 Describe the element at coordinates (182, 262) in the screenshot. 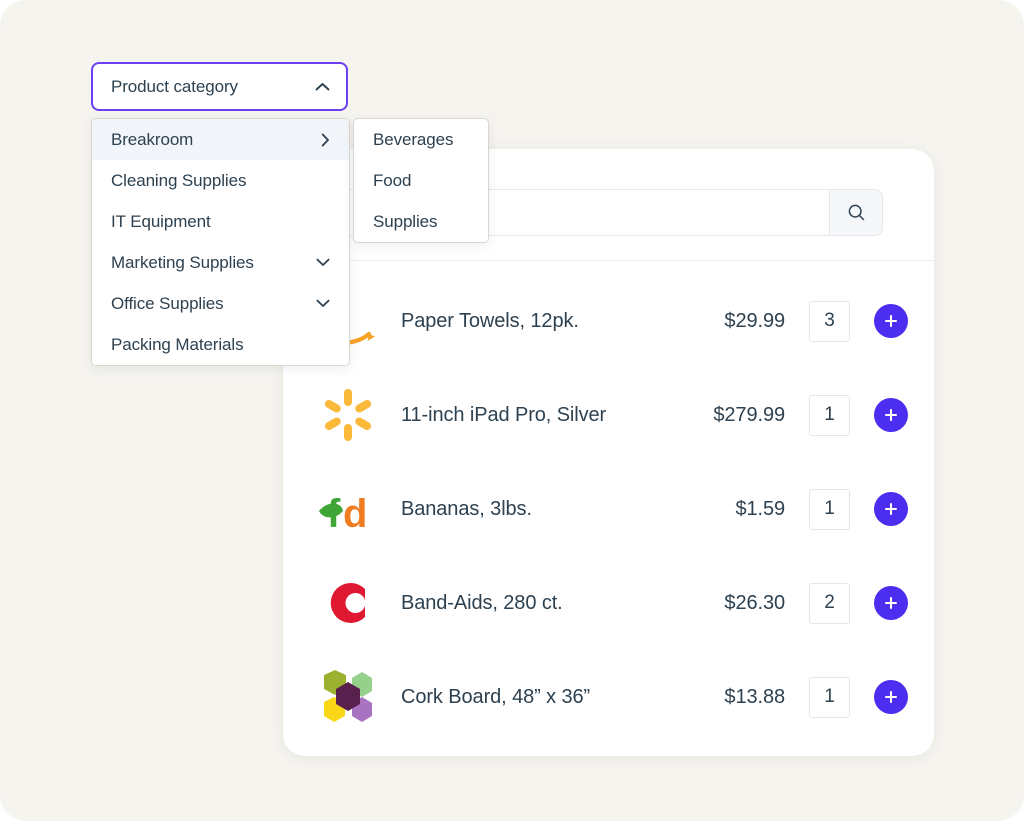

I see `menu-item-label: Marketing Supplies` at that location.